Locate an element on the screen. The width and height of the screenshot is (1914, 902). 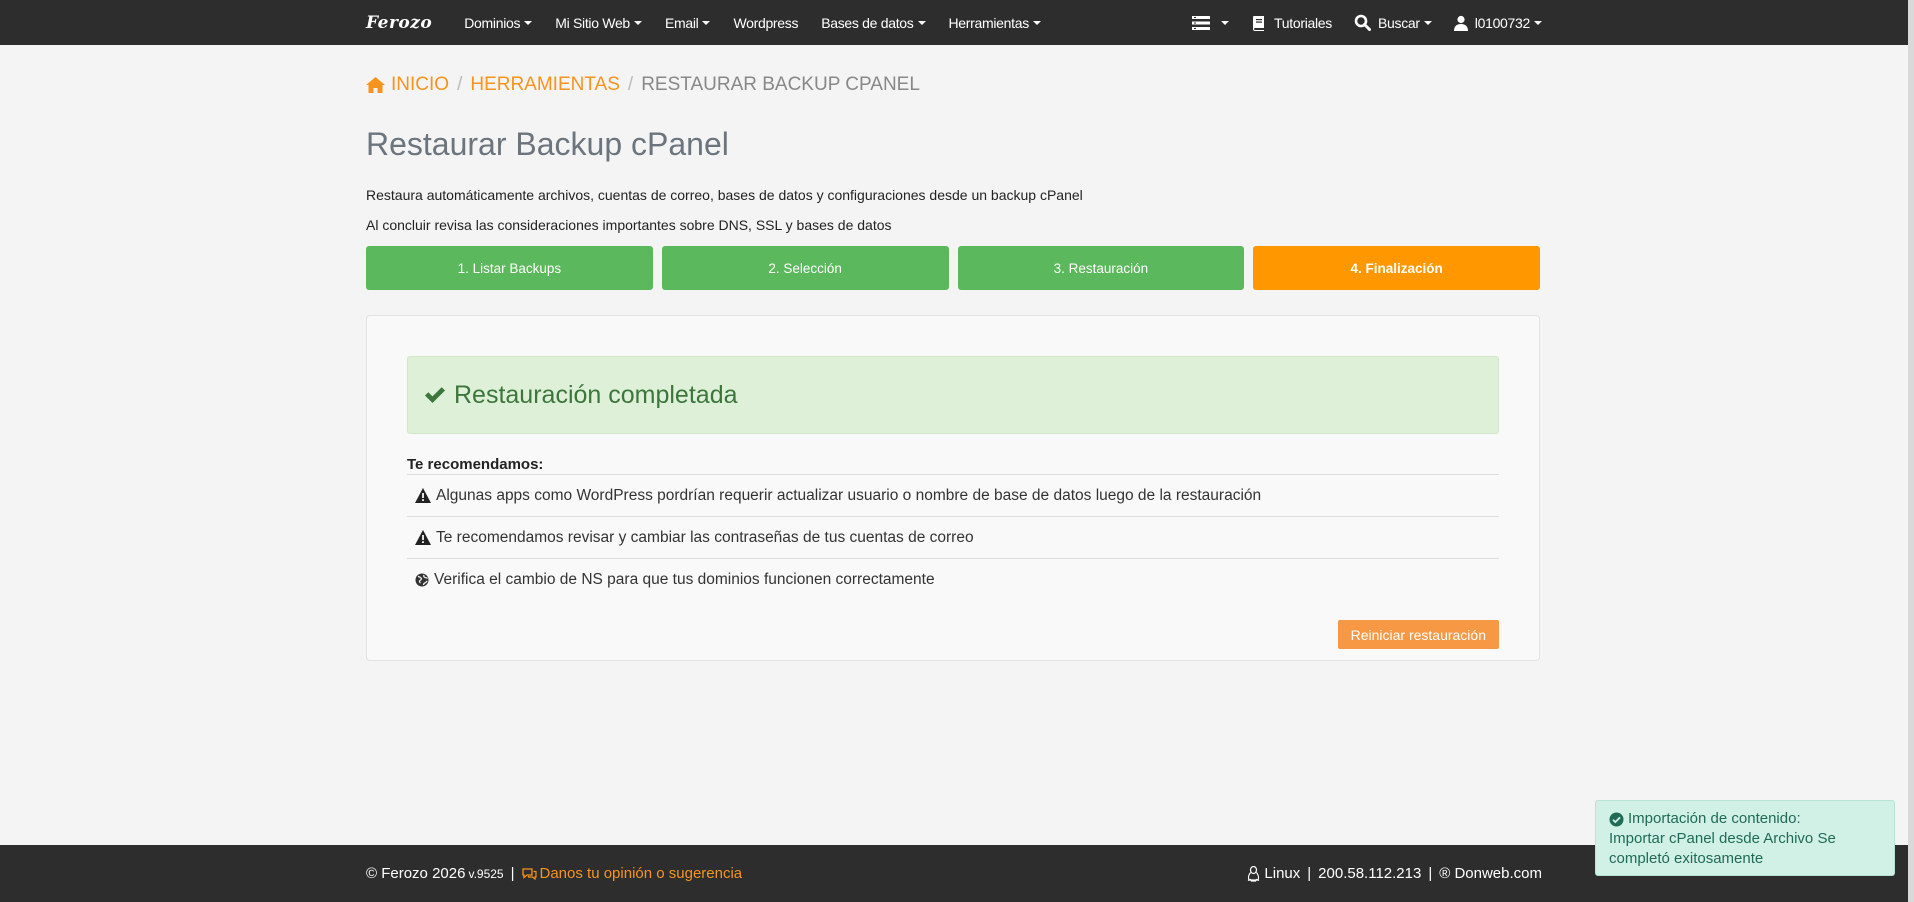
nav-mi-sitio-web: Mi Sitio Web is located at coordinates (598, 23).